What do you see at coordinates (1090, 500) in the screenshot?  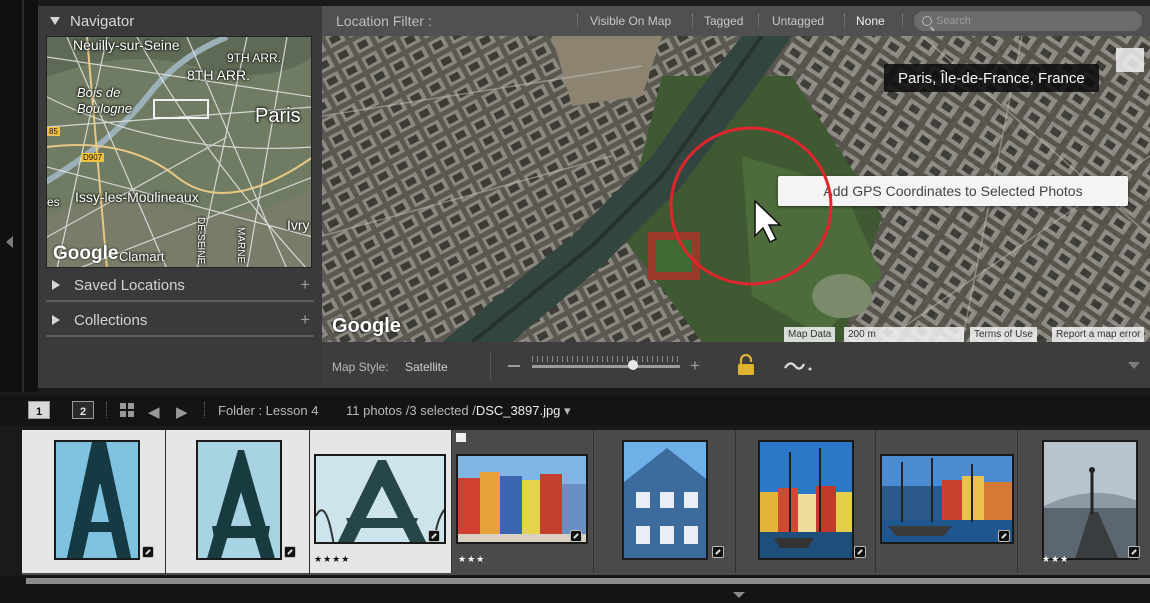 I see `photo-pier` at bounding box center [1090, 500].